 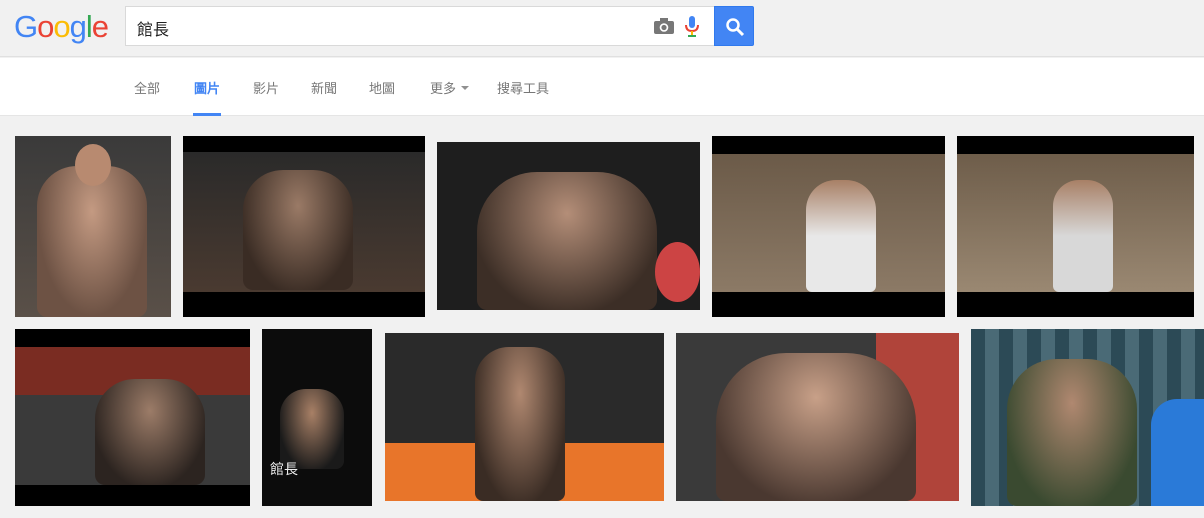 I want to click on search-button, so click(x=734, y=26).